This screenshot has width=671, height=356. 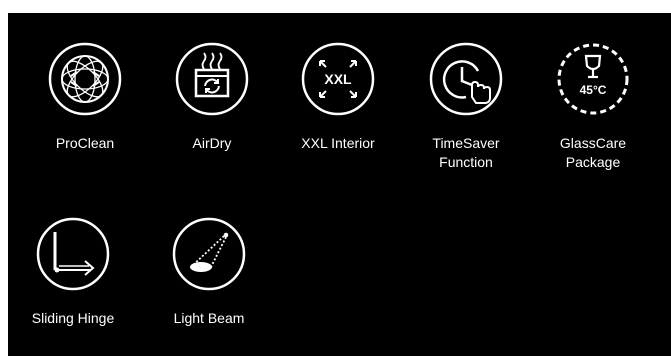 I want to click on feature-xxl-interior: XXL XXL Interior, so click(x=338, y=97).